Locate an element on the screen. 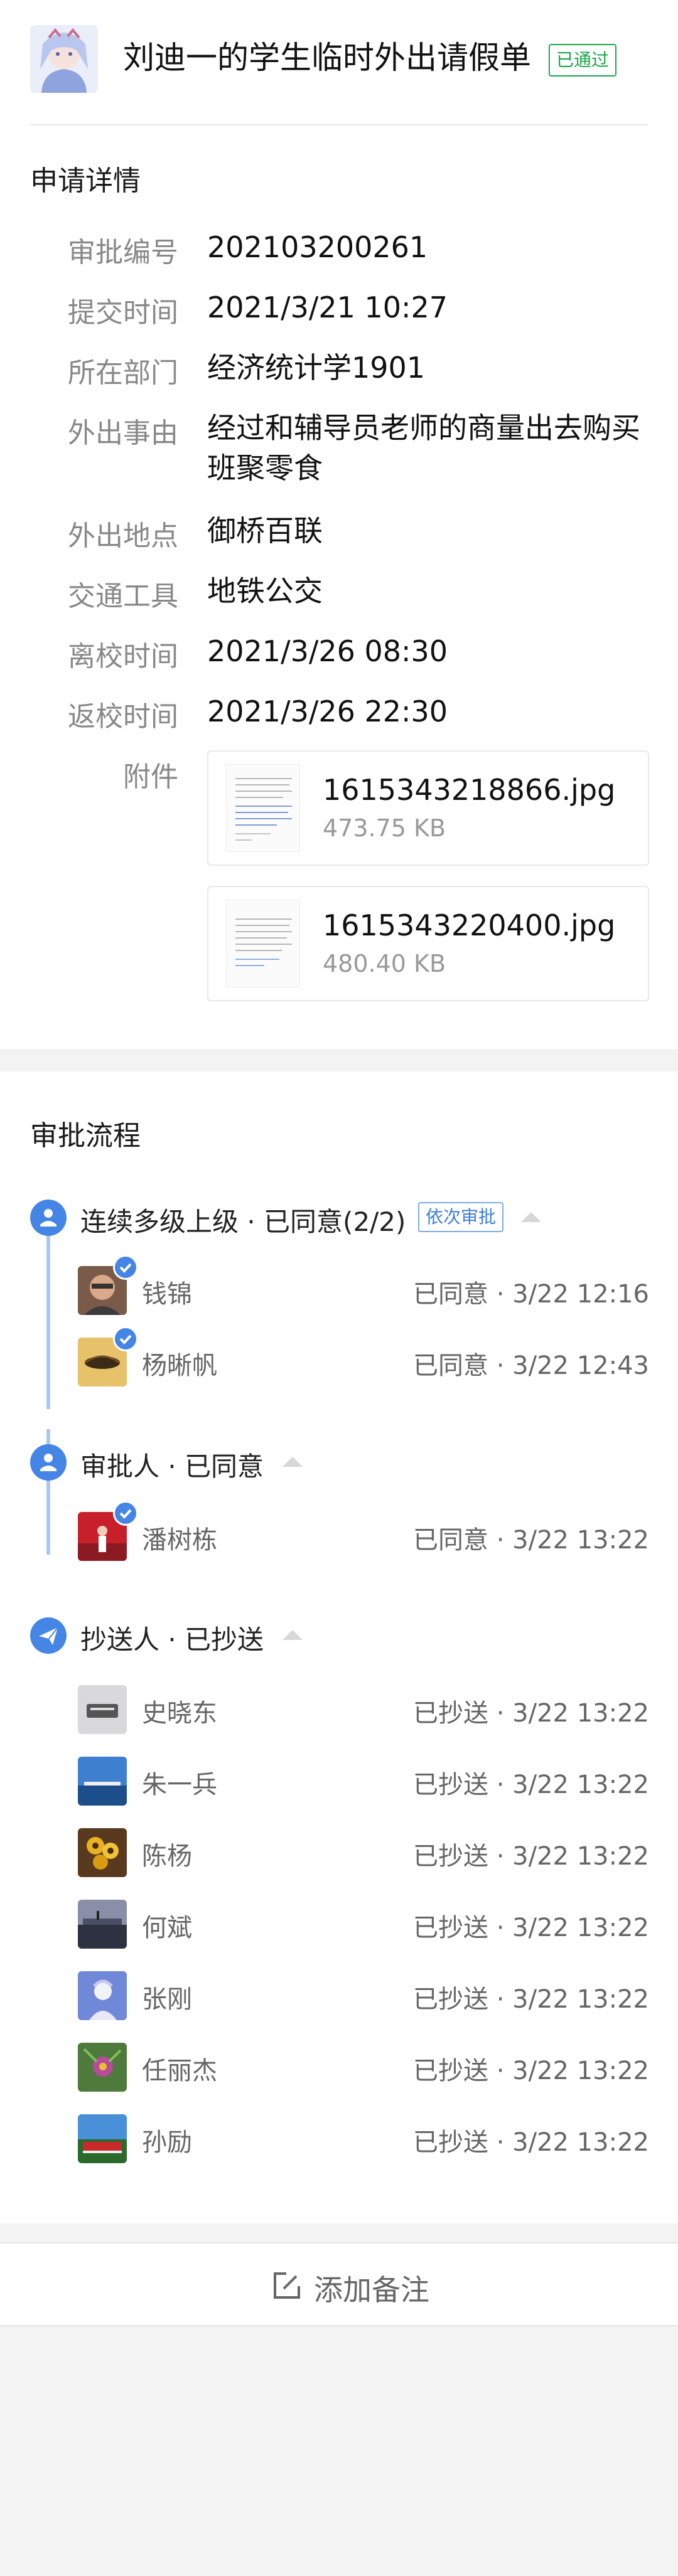 The height and width of the screenshot is (2576, 678). row-label-reason: 外出事由 is located at coordinates (123, 433).